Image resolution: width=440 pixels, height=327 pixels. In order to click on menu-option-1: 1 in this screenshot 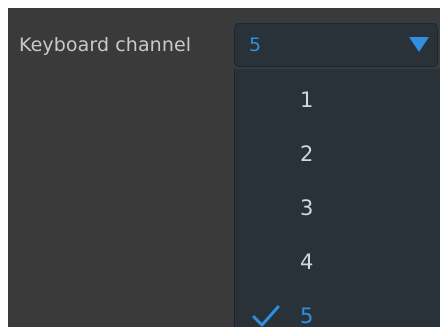, I will do `click(337, 100)`.